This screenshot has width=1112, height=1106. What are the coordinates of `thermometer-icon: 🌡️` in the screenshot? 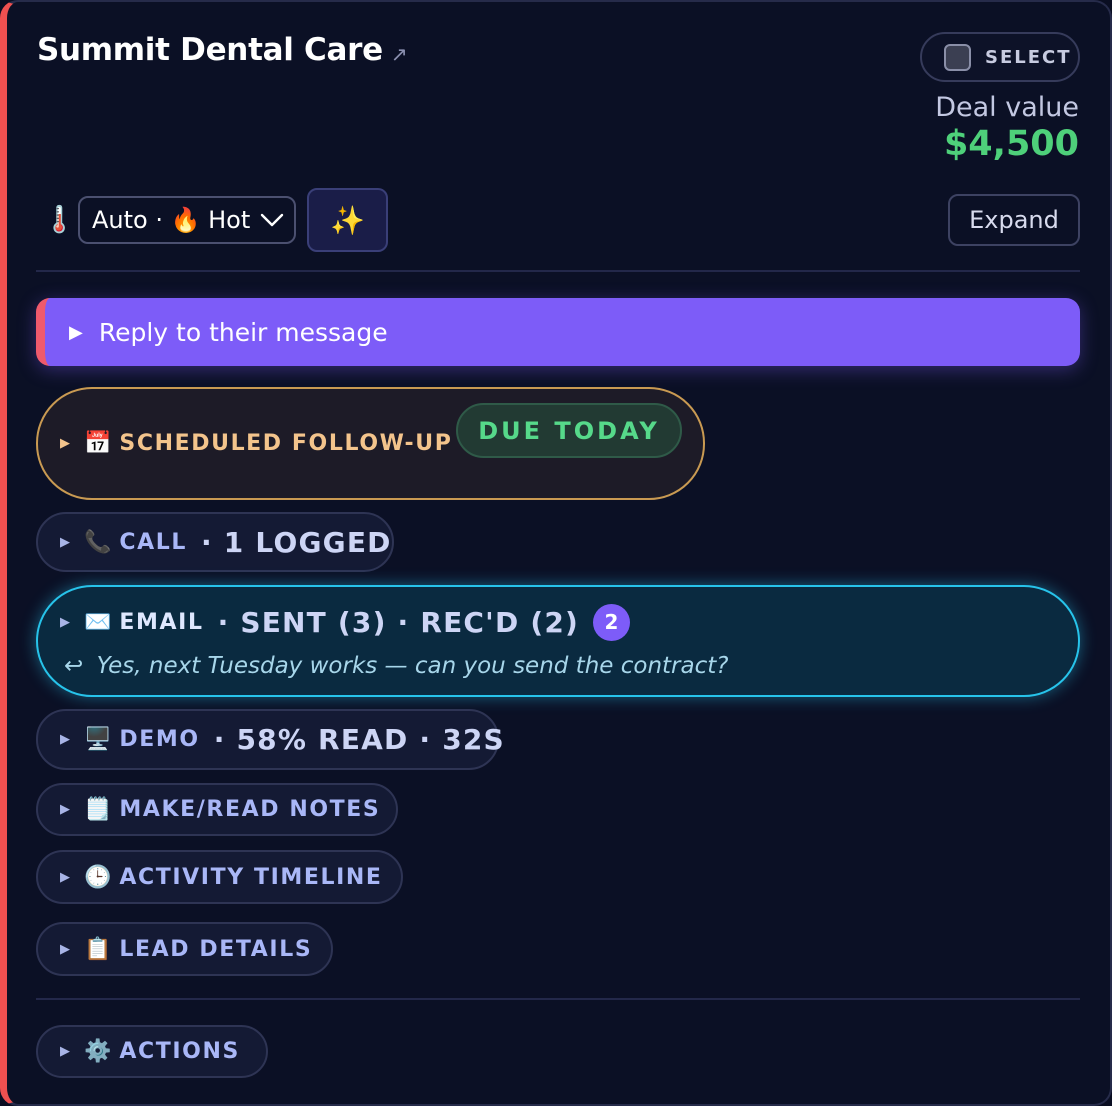 It's located at (59, 220).